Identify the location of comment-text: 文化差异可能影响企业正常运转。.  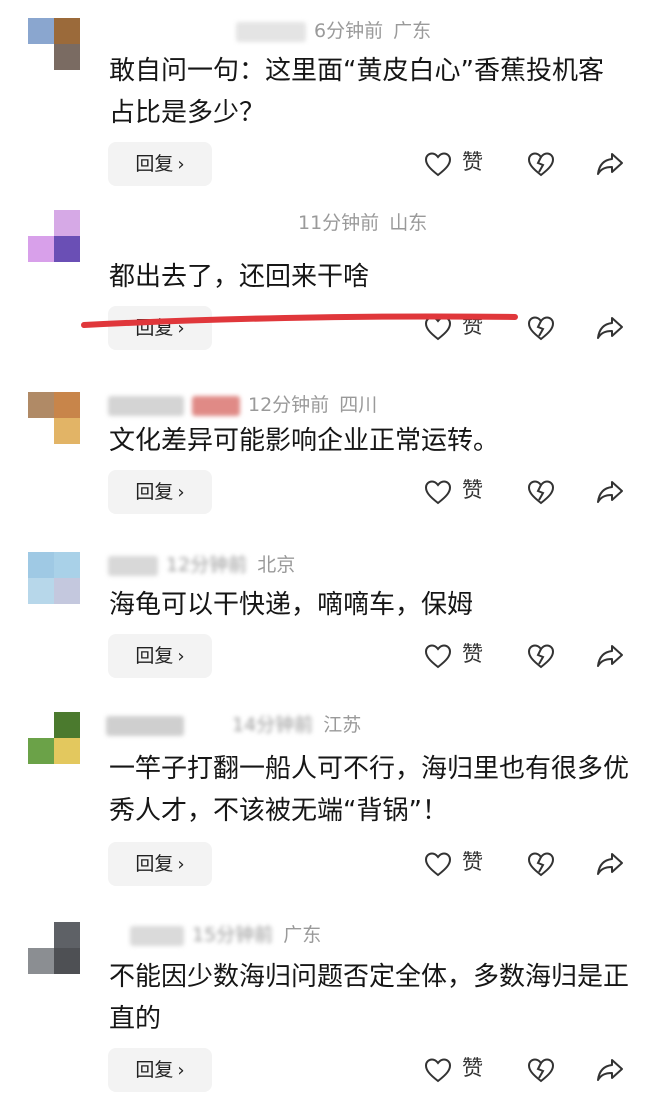
(304, 441).